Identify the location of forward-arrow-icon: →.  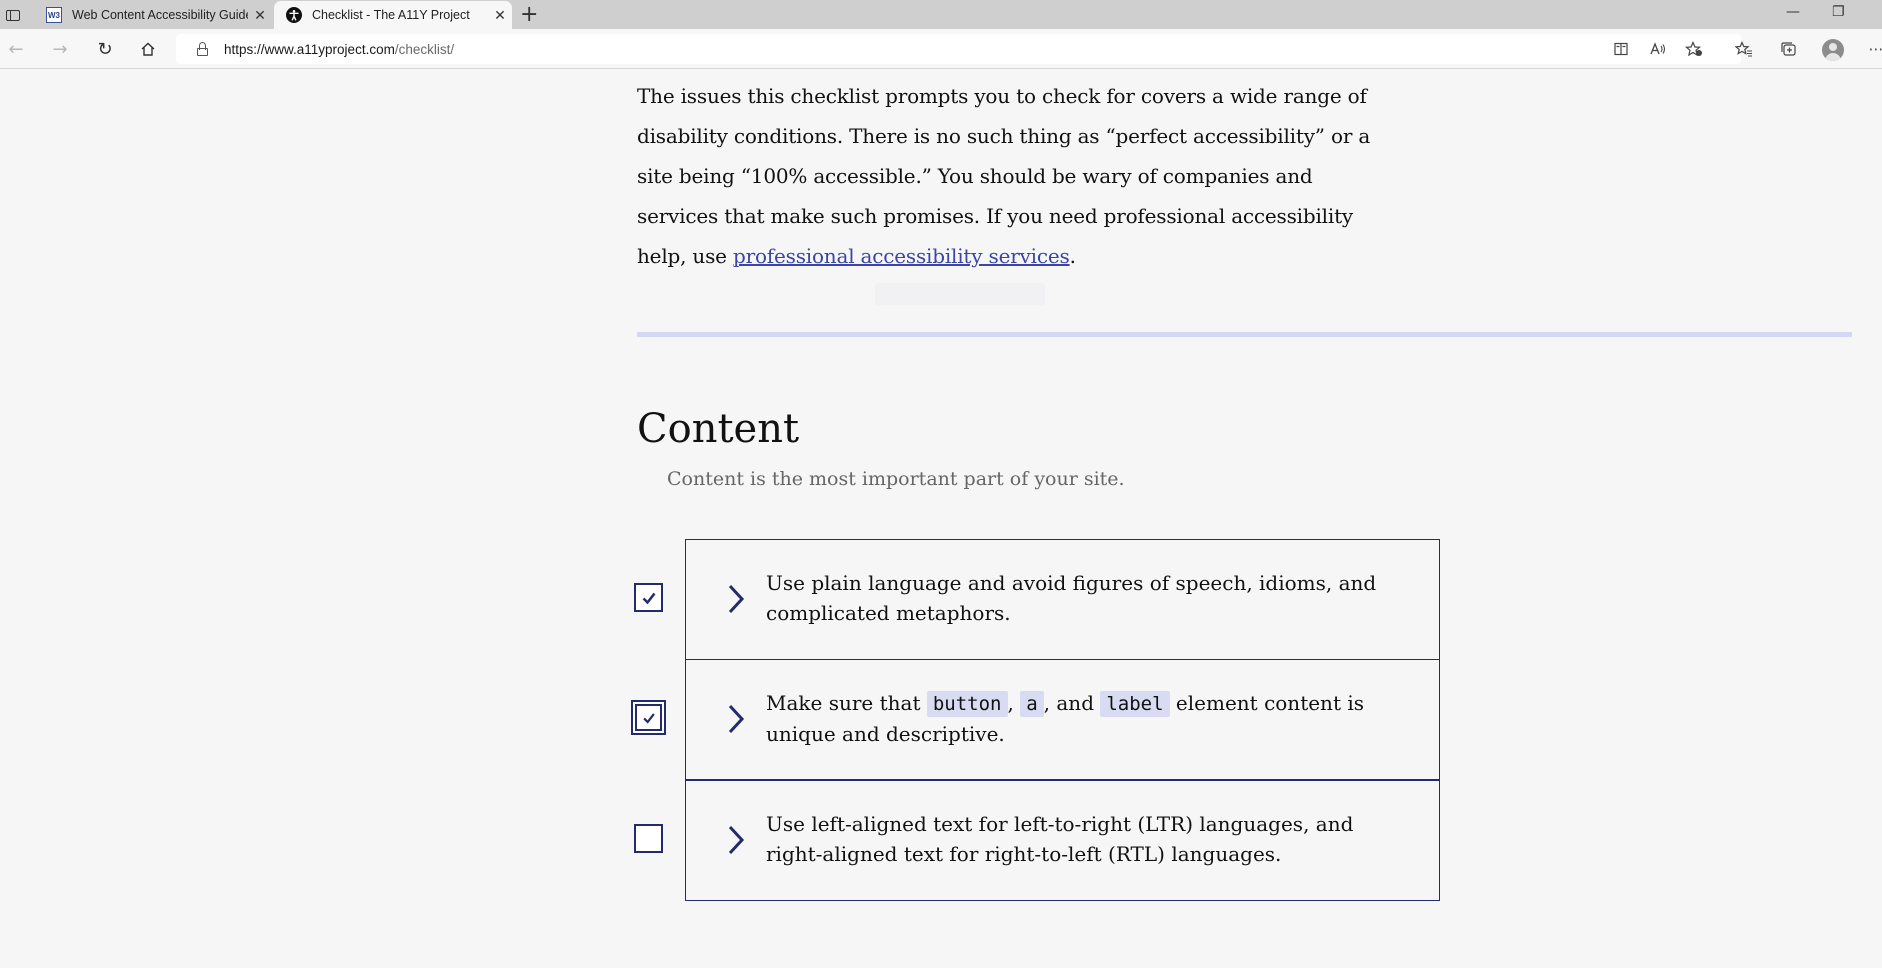
(60, 49).